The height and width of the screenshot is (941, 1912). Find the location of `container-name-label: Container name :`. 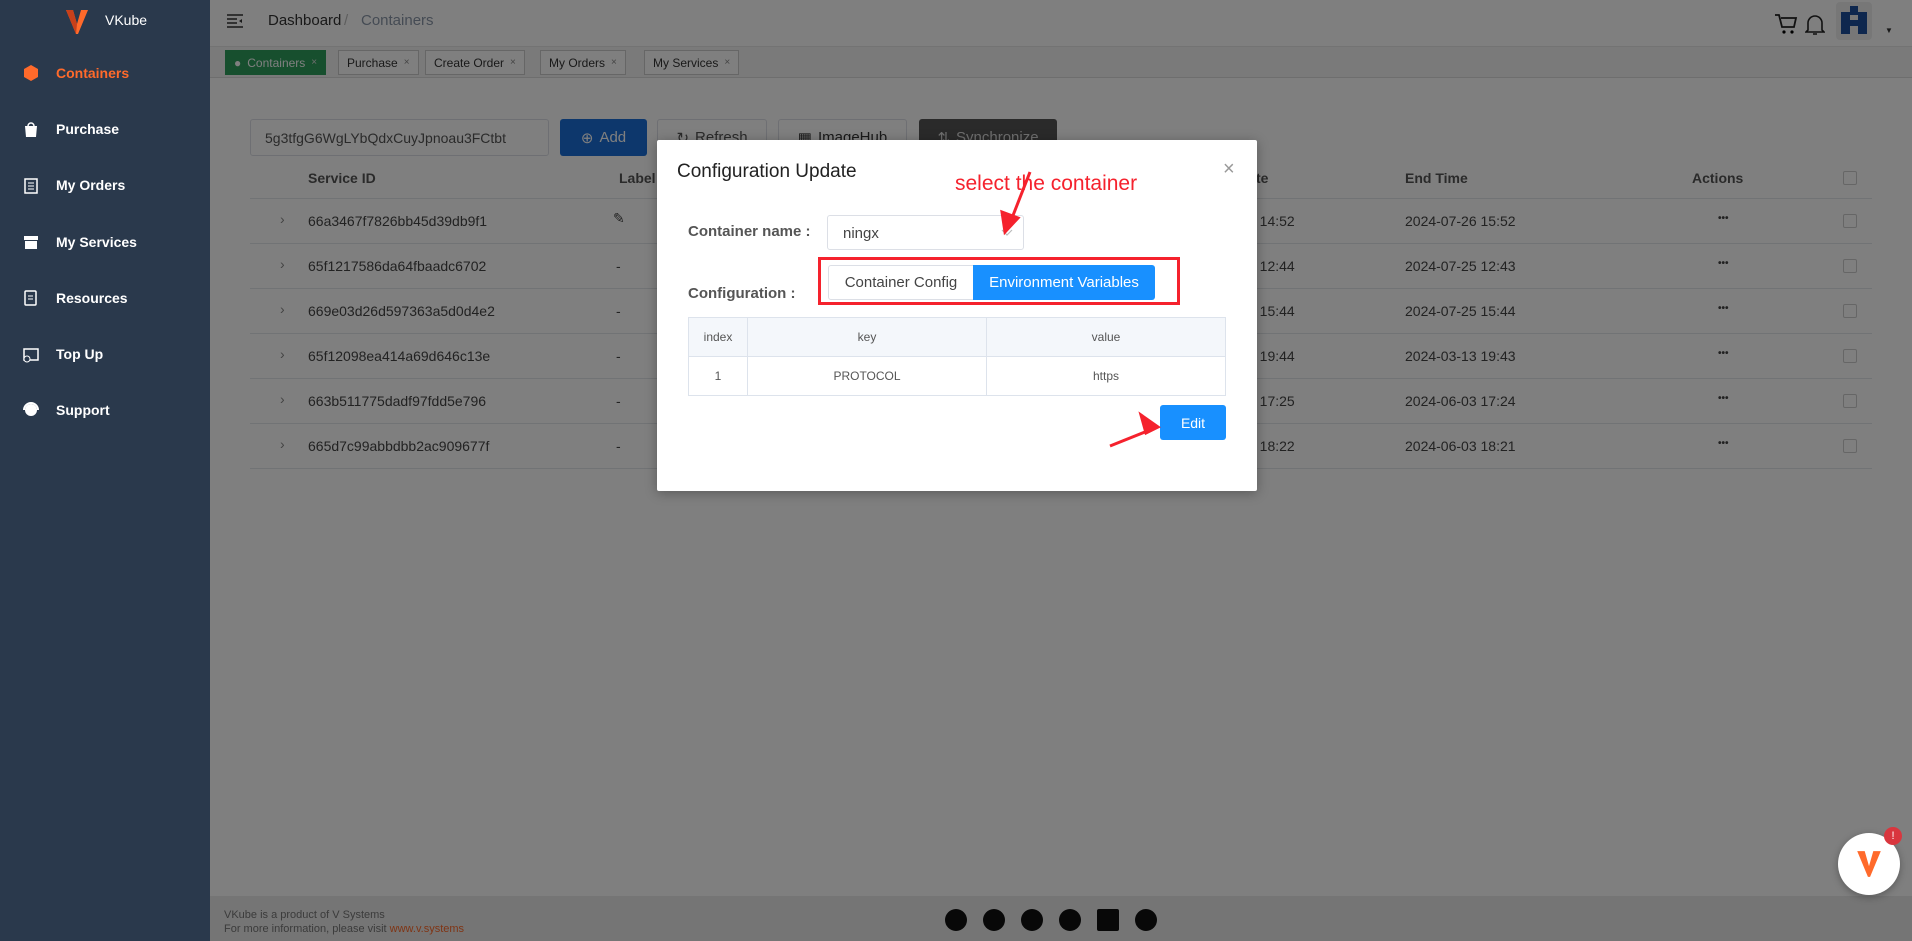

container-name-label: Container name : is located at coordinates (749, 231).